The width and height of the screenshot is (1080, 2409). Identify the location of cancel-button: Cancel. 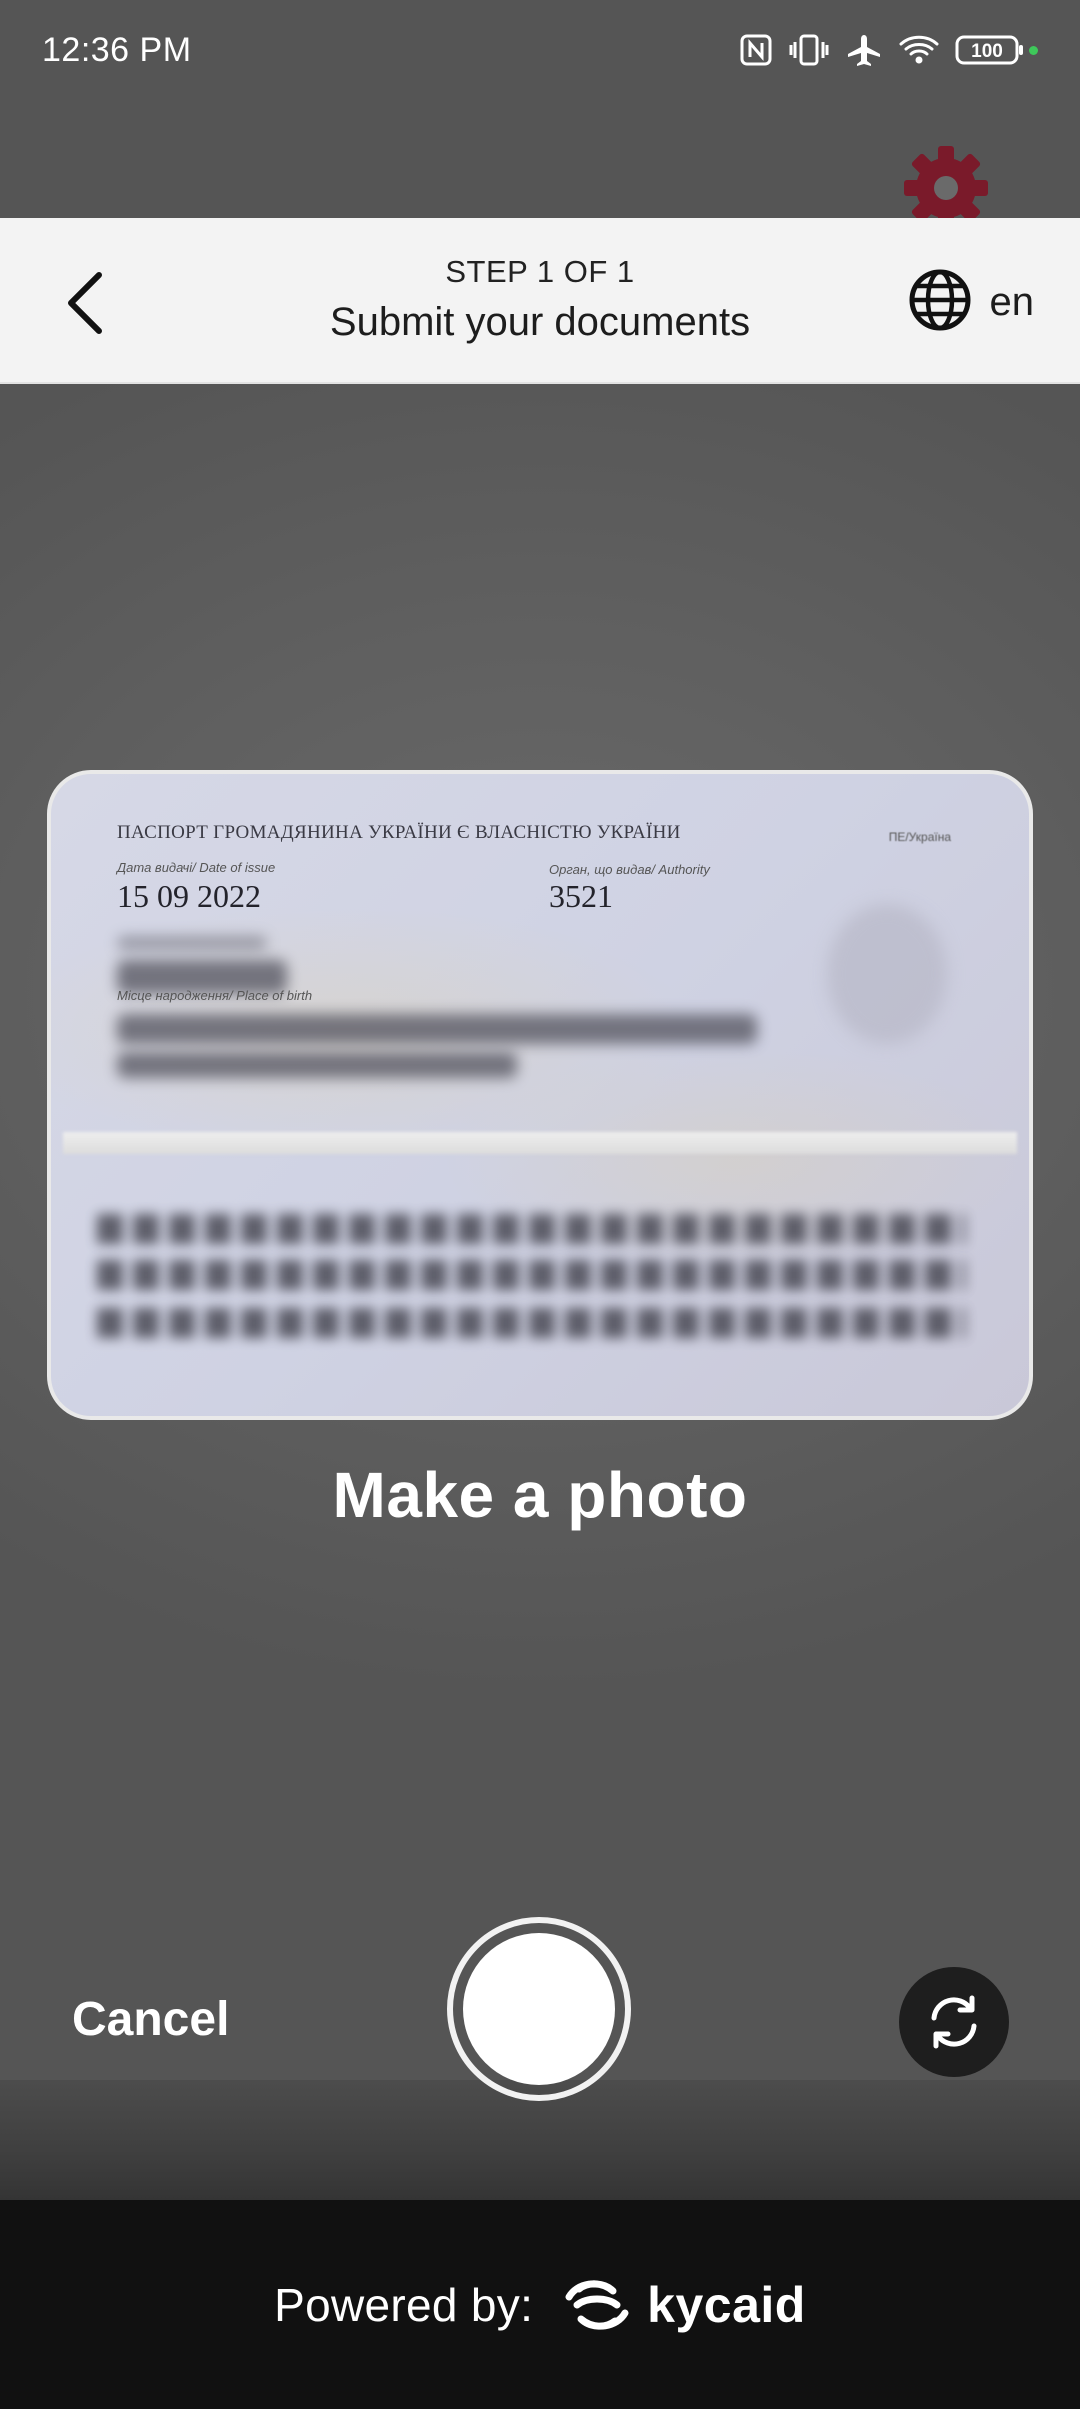
(150, 2019).